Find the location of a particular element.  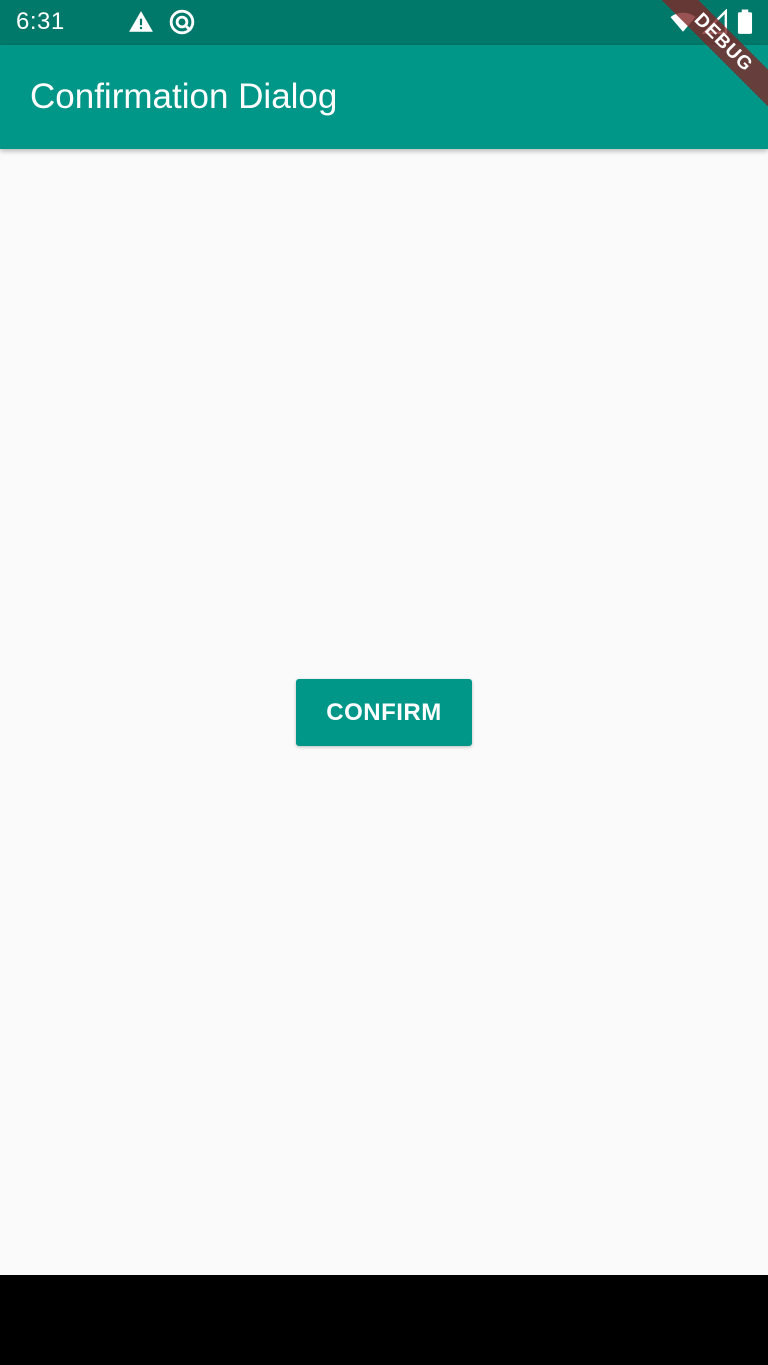

status-time: 6:31 is located at coordinates (40, 21).